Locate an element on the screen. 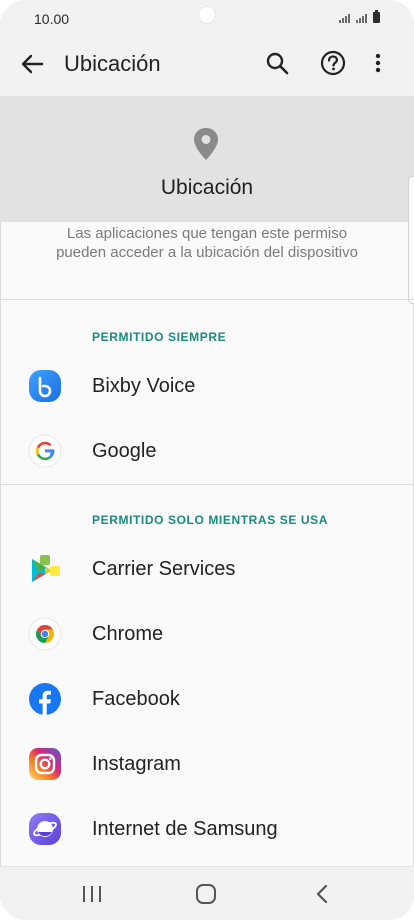 The height and width of the screenshot is (920, 414). status-time: 10.00 is located at coordinates (52, 19).